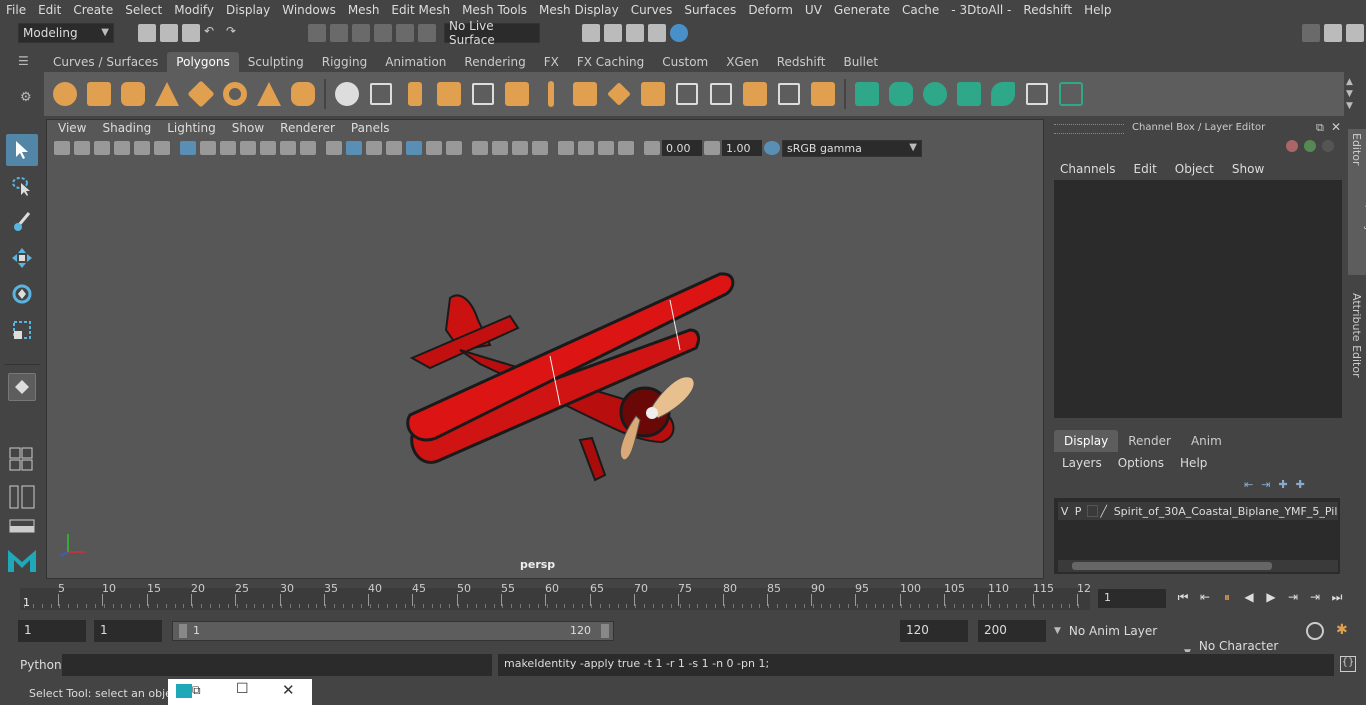  I want to click on channel-menu-object: Object, so click(1194, 169).